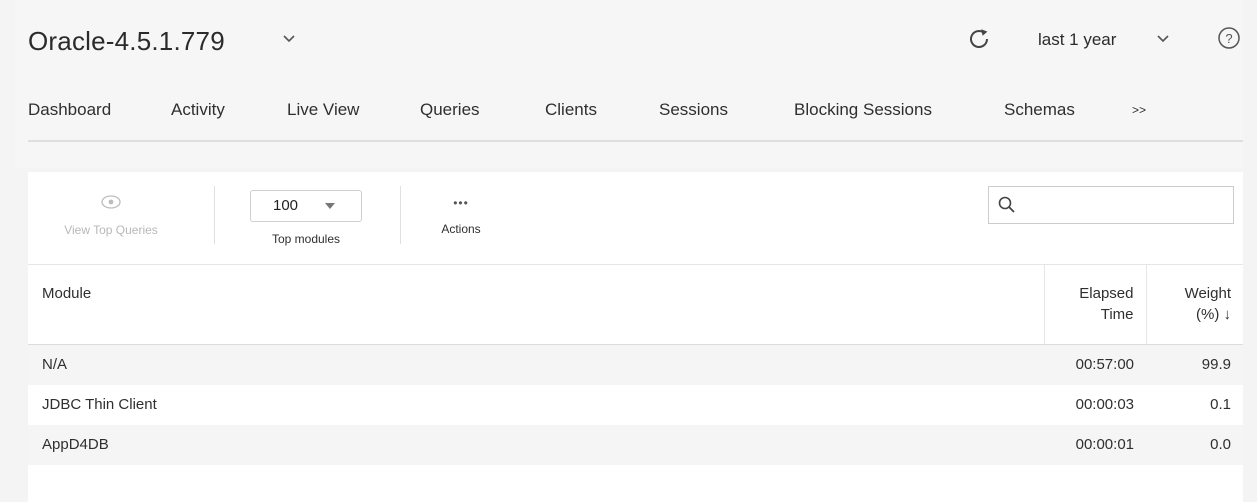  What do you see at coordinates (1068, 110) in the screenshot?
I see `tab-schemas: Schemas` at bounding box center [1068, 110].